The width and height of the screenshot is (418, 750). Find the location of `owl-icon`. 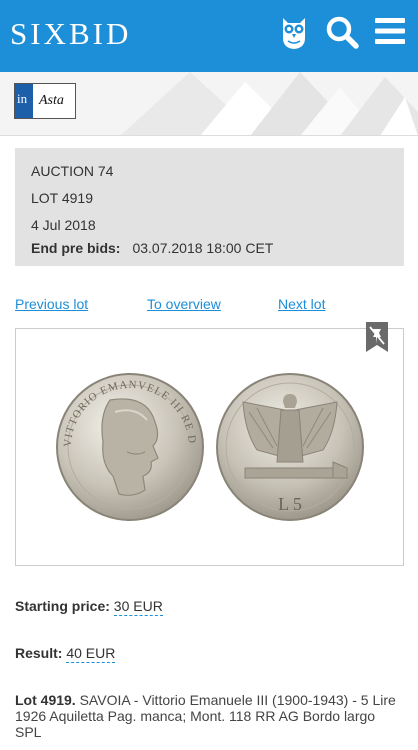

owl-icon is located at coordinates (294, 31).